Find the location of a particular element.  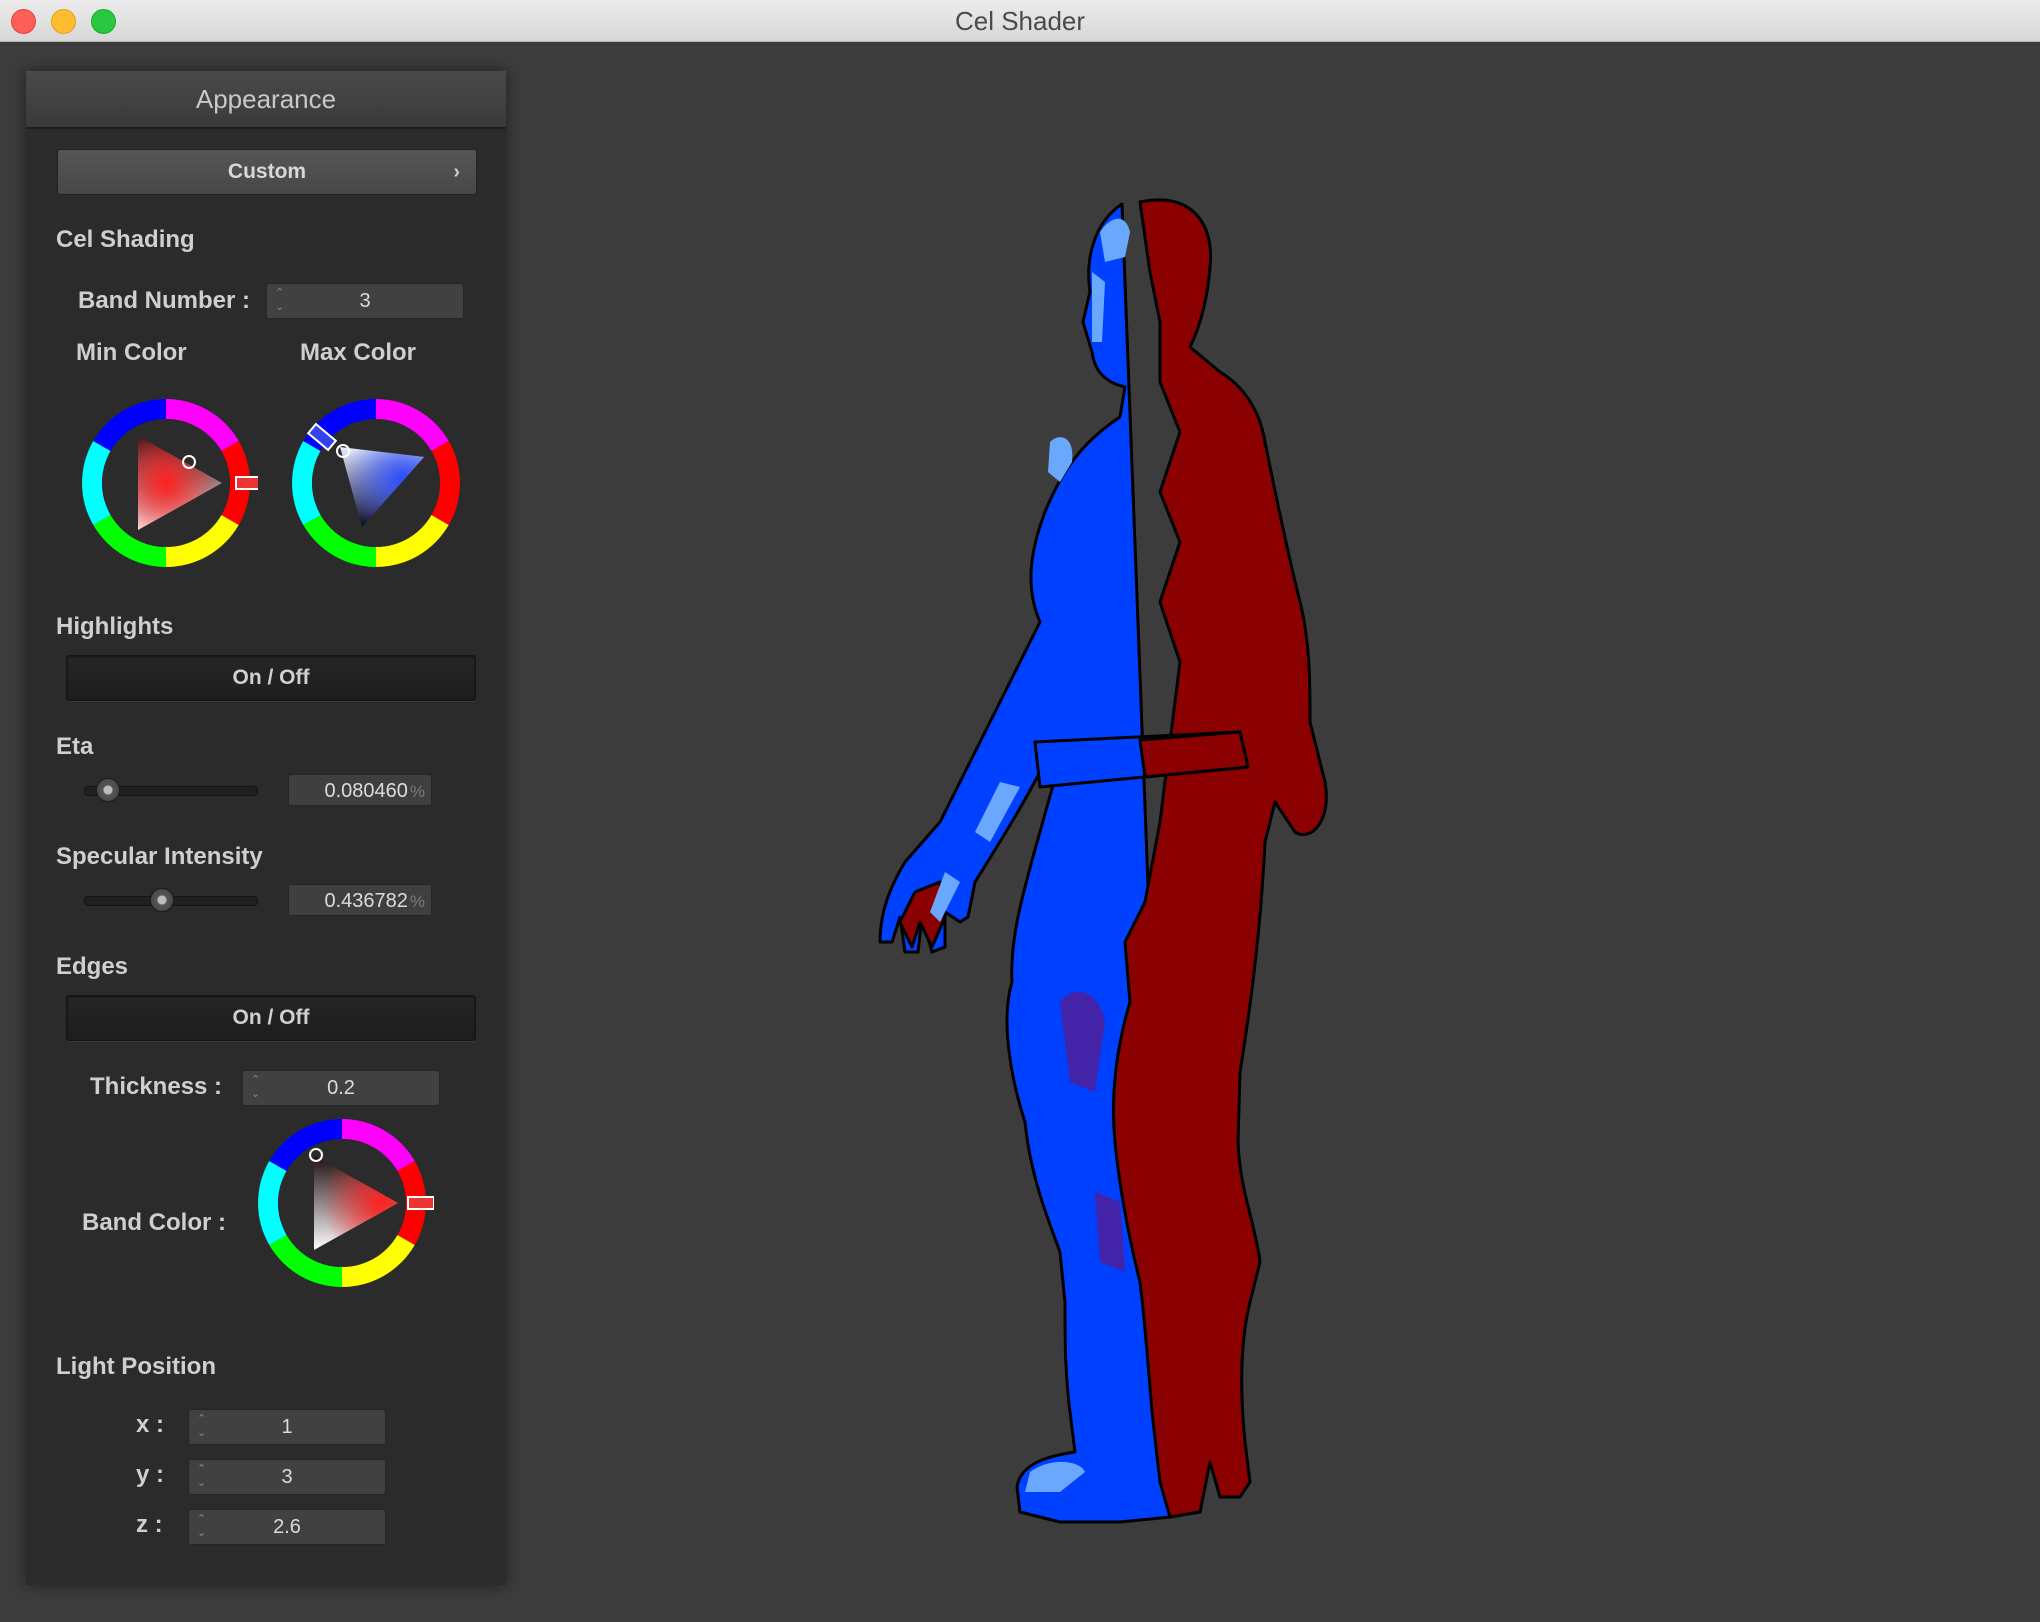

light-x-label: x : is located at coordinates (150, 1424).